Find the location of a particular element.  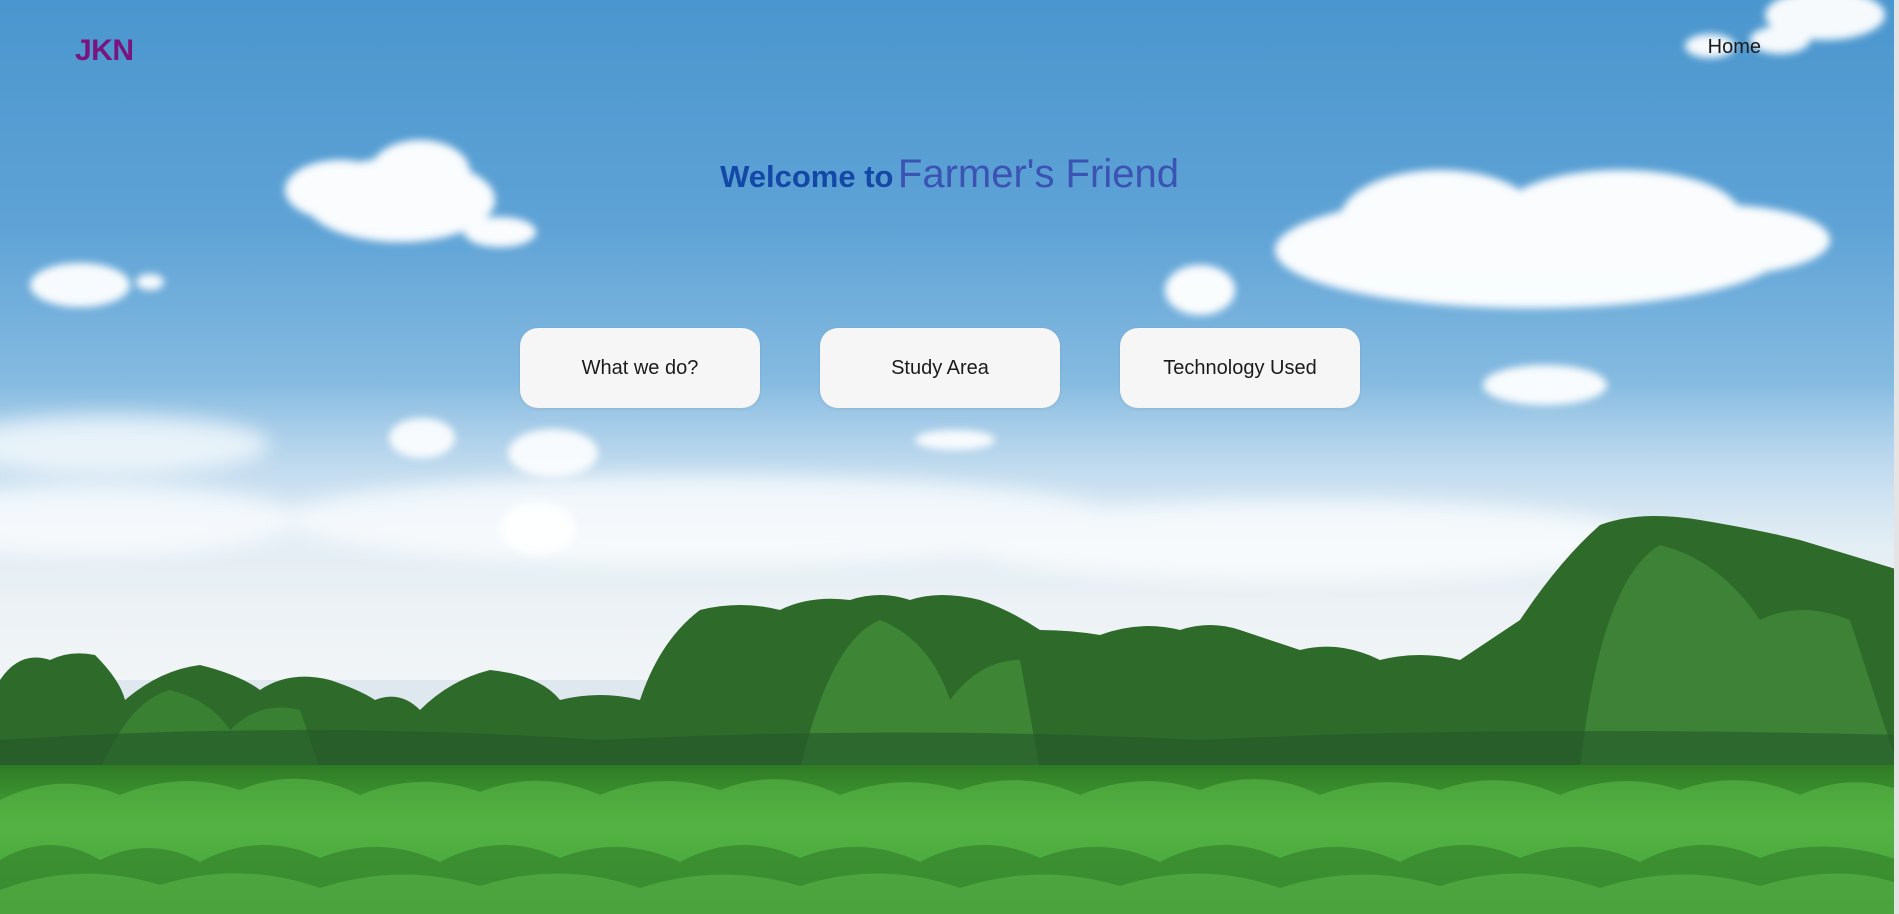

card-technology-used: Technology Used is located at coordinates (1240, 368).